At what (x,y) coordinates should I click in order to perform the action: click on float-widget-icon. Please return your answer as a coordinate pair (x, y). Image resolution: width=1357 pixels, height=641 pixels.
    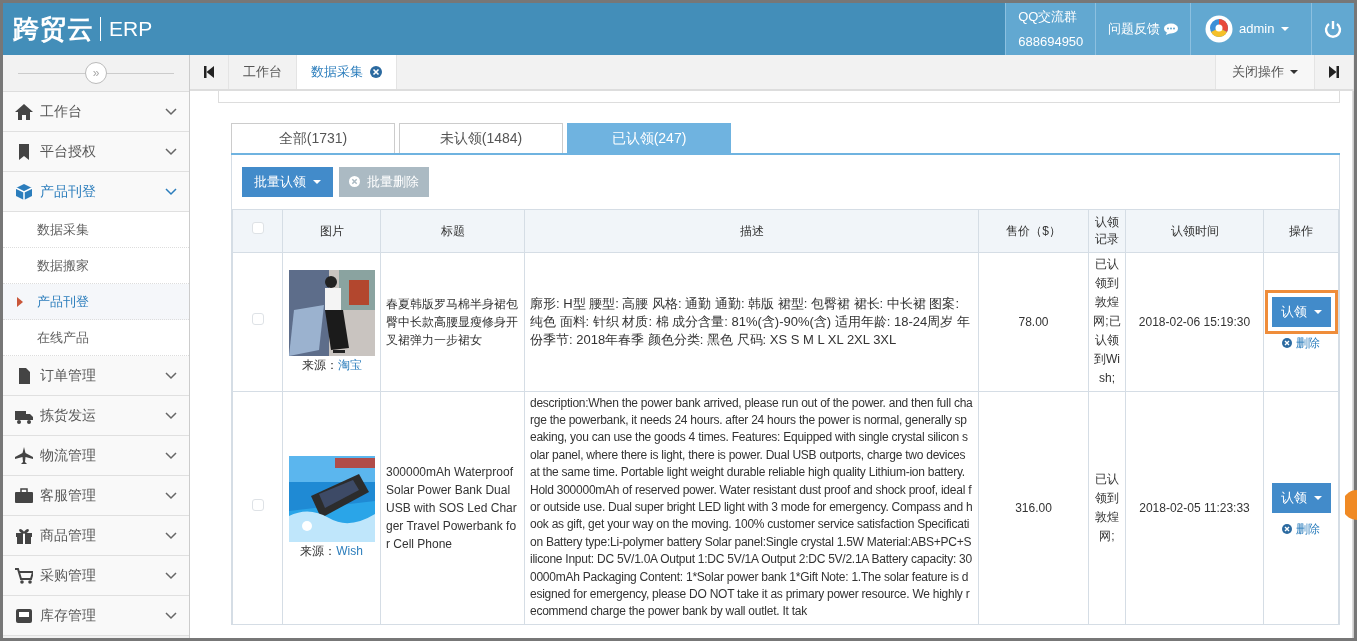
    Looking at the image, I should click on (1351, 505).